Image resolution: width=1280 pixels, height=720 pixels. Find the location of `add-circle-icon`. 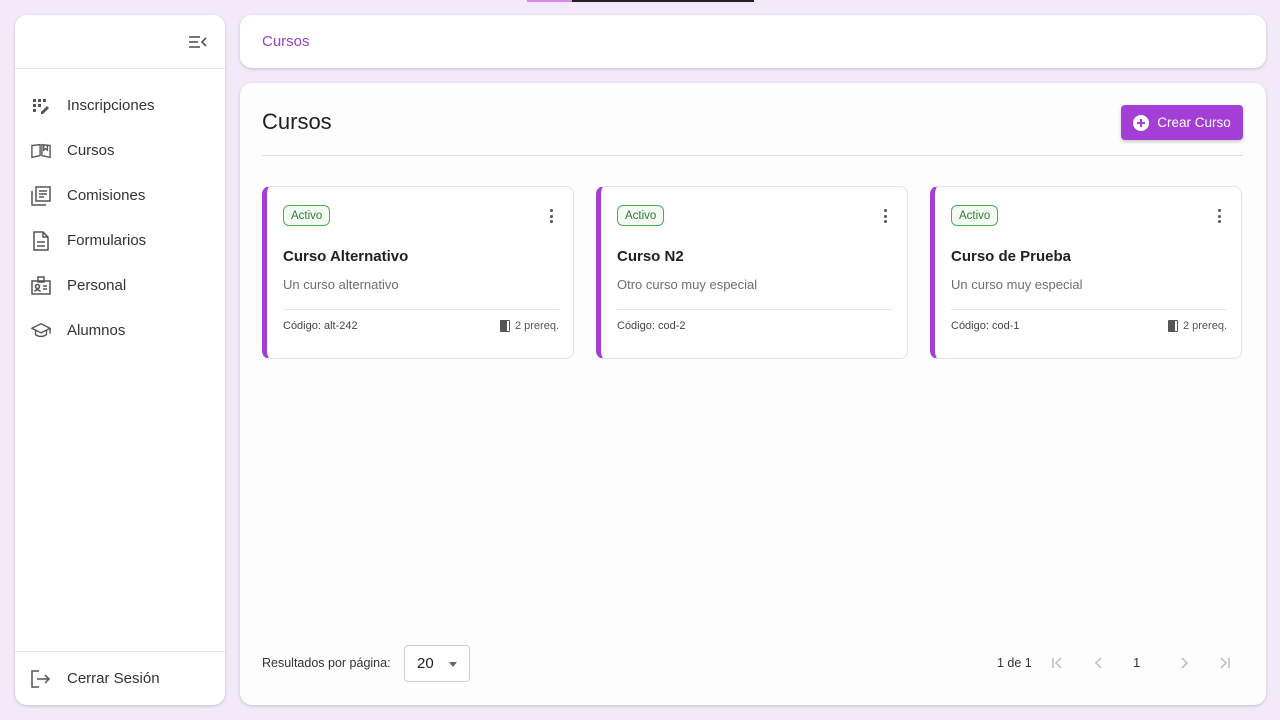

add-circle-icon is located at coordinates (1141, 122).